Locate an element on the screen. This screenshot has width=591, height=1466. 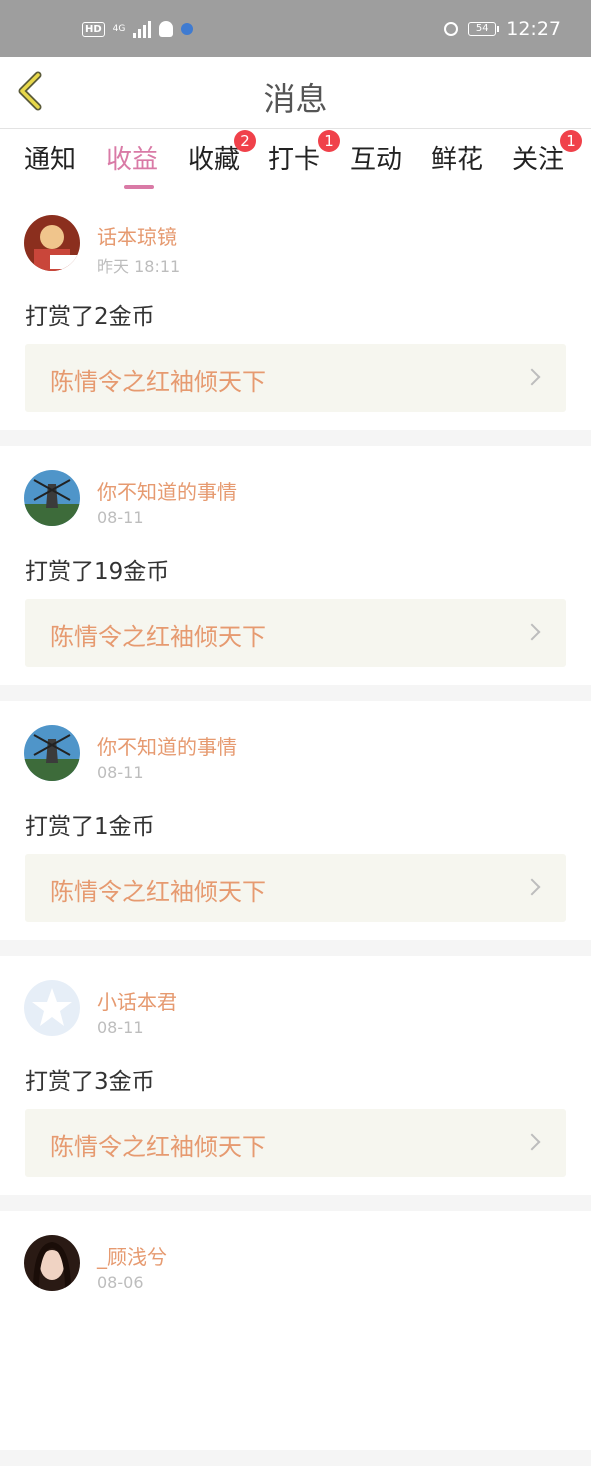
tab-label: 收益 is located at coordinates (132, 160).